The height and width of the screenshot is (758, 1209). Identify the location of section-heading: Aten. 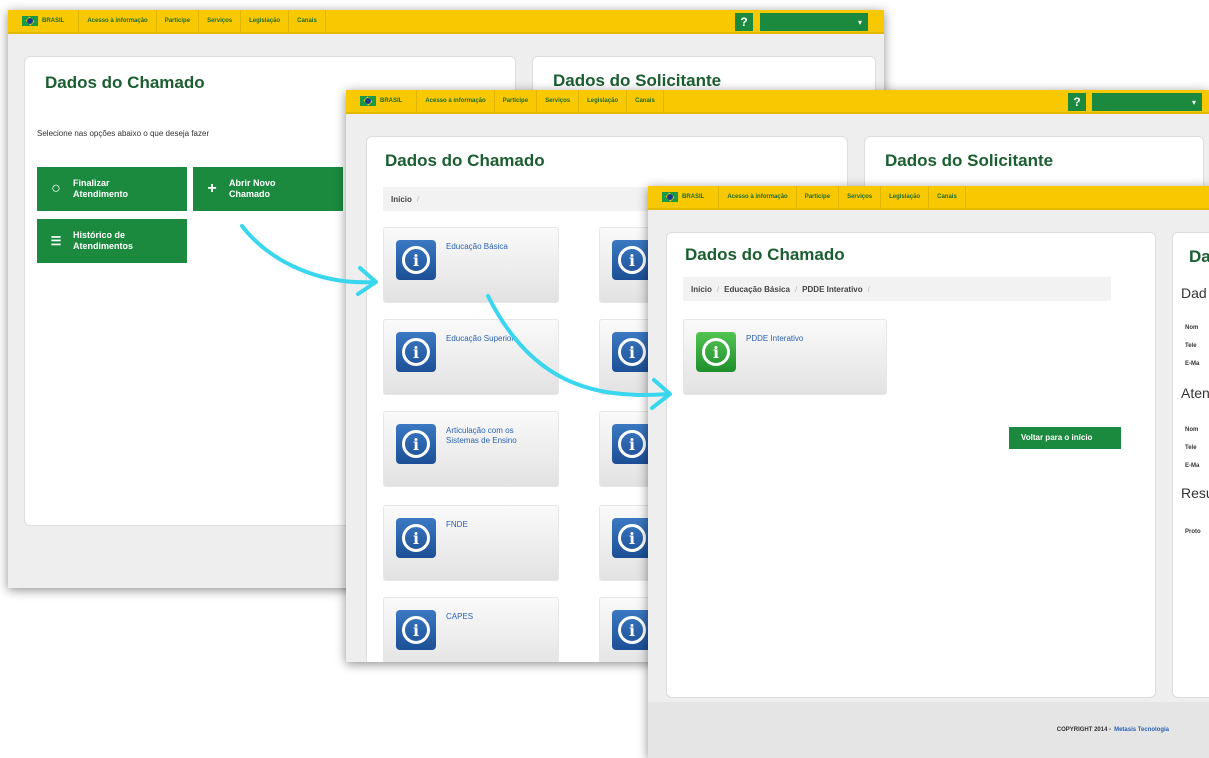
(1195, 393).